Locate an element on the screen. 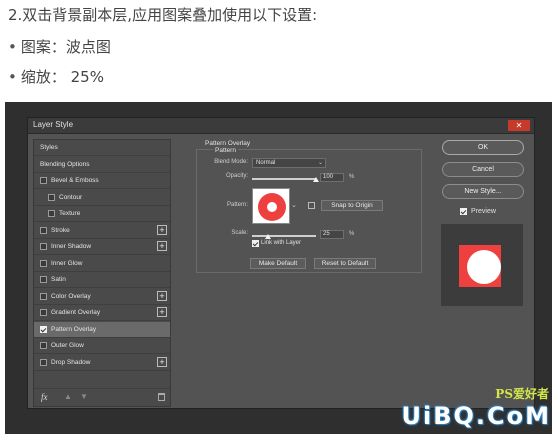  instruction-bullet-scale: • 缩放： 25% is located at coordinates (56, 76).